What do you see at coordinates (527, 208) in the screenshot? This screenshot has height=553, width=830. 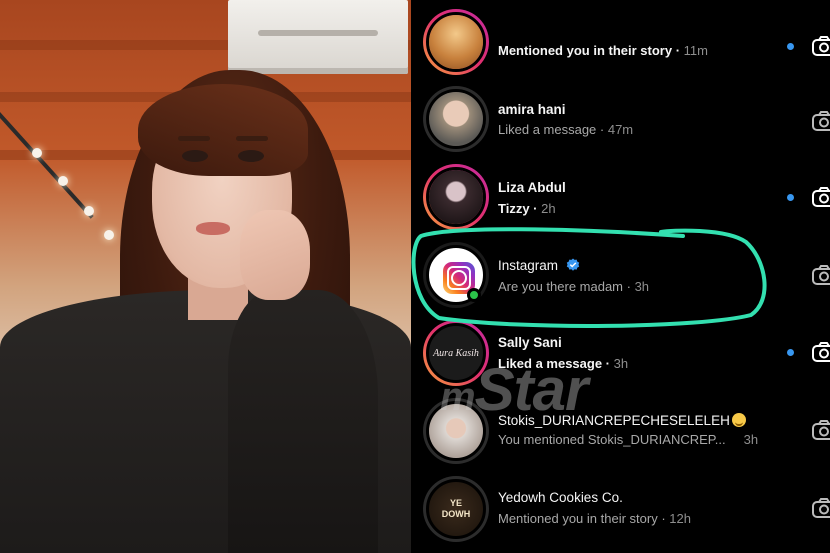 I see `activity-text: Tizzy · 2h` at bounding box center [527, 208].